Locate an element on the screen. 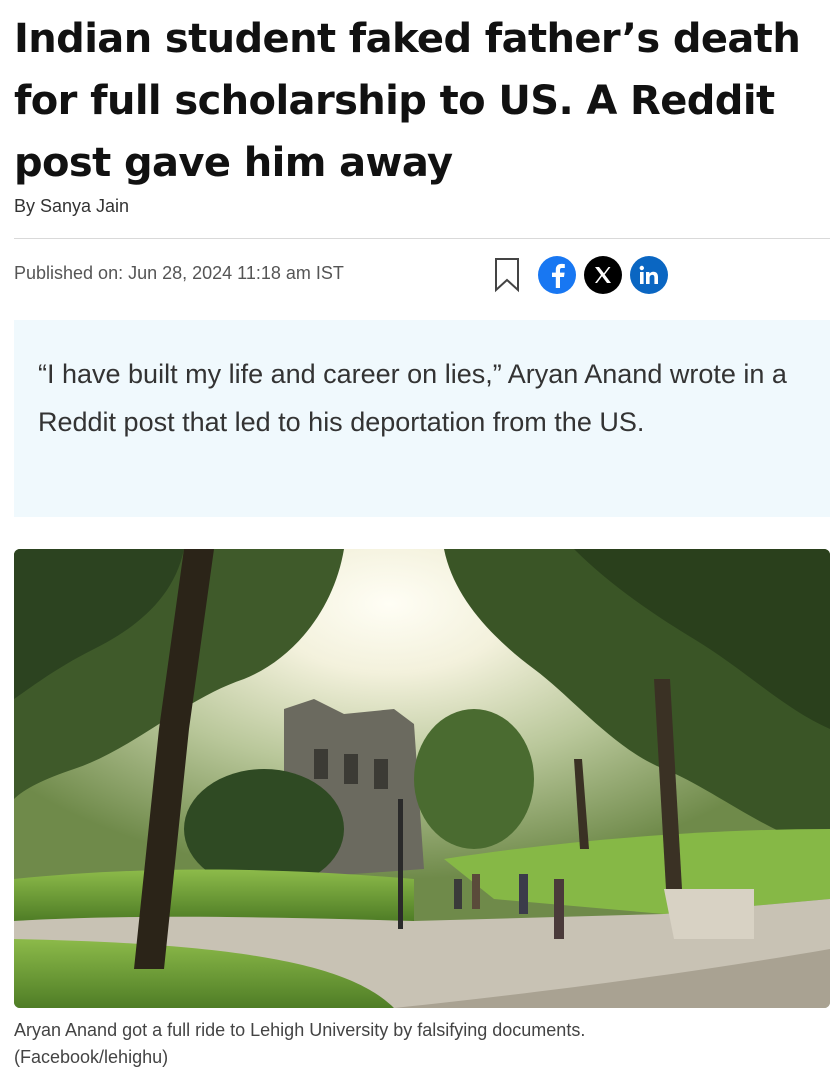 This screenshot has height=1076, width=840. linkedin-icon is located at coordinates (649, 275).